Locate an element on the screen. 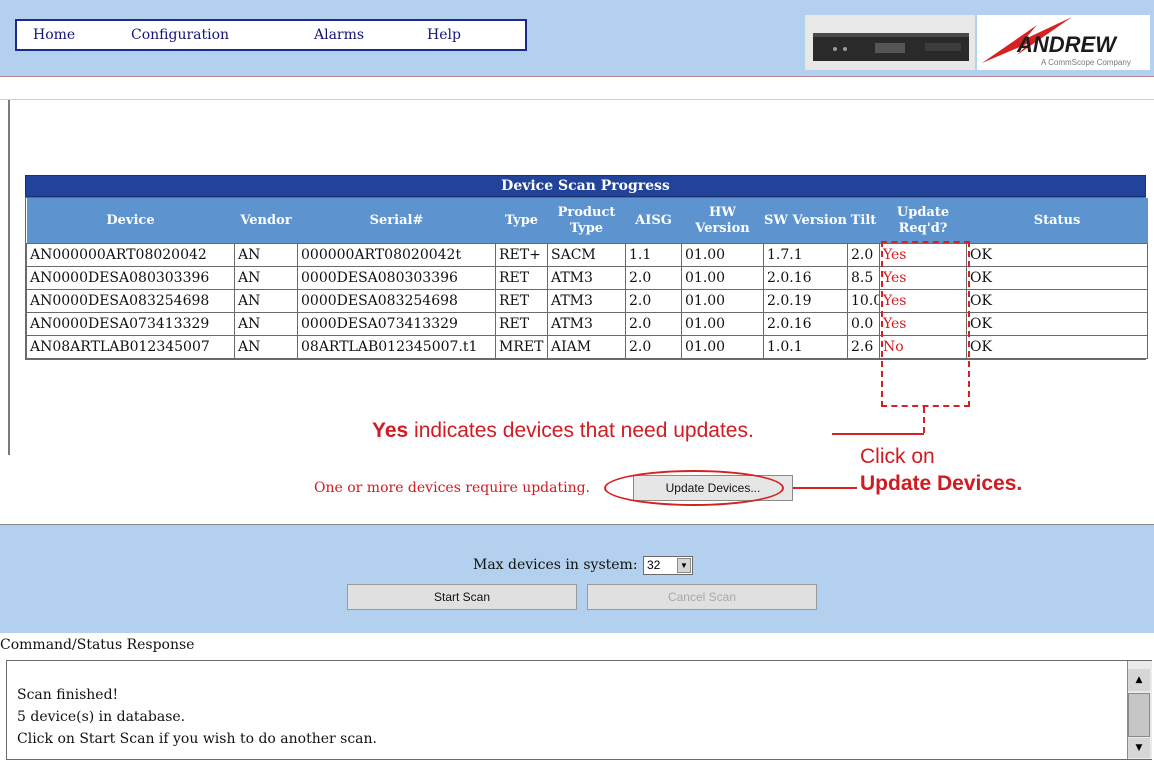 This screenshot has height=761, width=1154. cell-sw-version: 2.0.19 is located at coordinates (805, 301).